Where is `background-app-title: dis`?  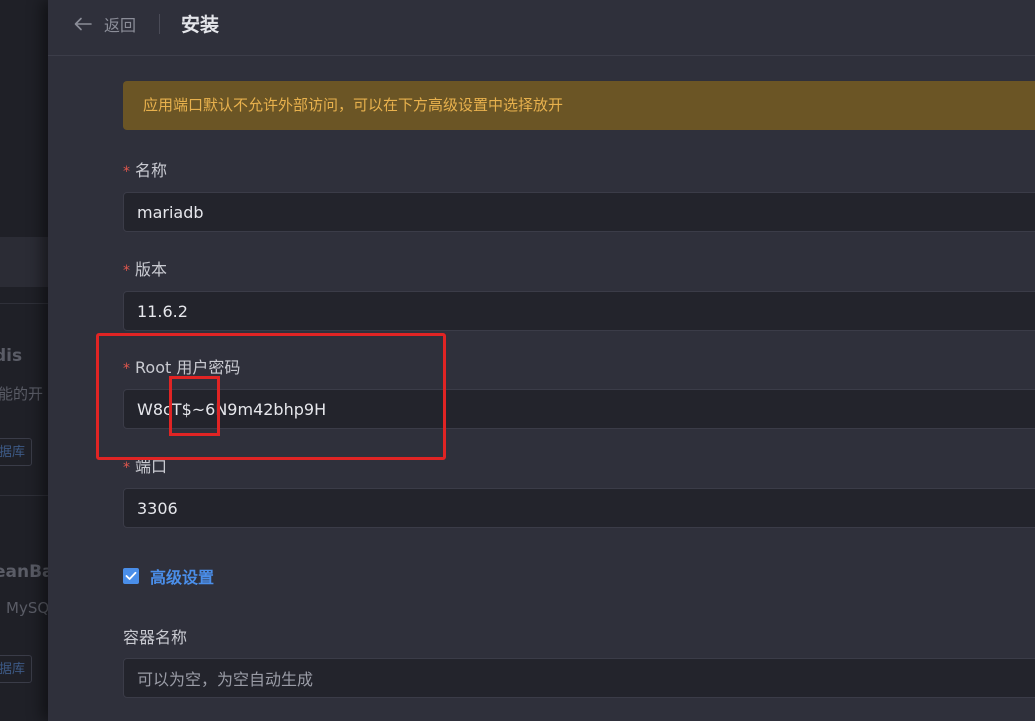
background-app-title: dis is located at coordinates (11, 356).